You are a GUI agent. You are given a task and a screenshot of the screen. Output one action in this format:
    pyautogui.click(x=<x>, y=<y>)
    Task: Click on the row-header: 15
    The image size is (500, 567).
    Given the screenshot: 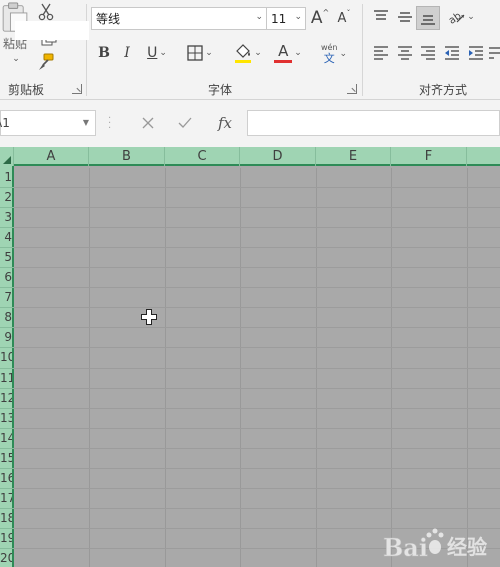 What is the action you would take?
    pyautogui.click(x=6, y=458)
    